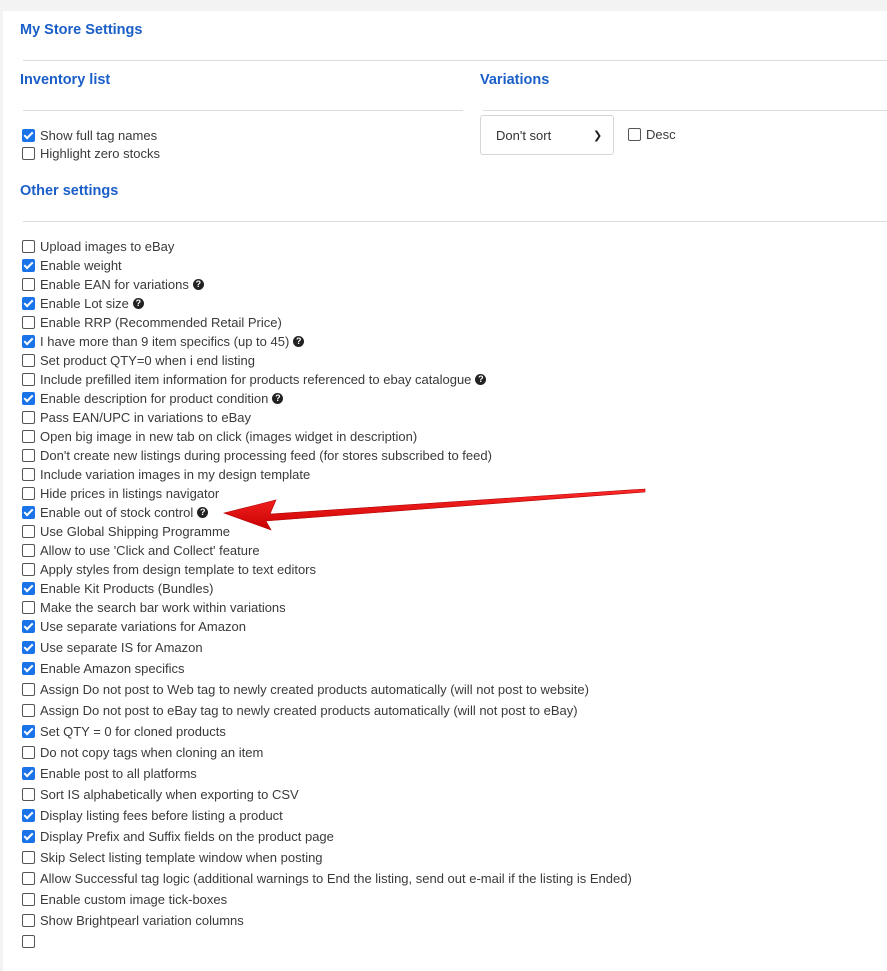  Describe the element at coordinates (524, 135) in the screenshot. I see `select-value: Don't sort` at that location.